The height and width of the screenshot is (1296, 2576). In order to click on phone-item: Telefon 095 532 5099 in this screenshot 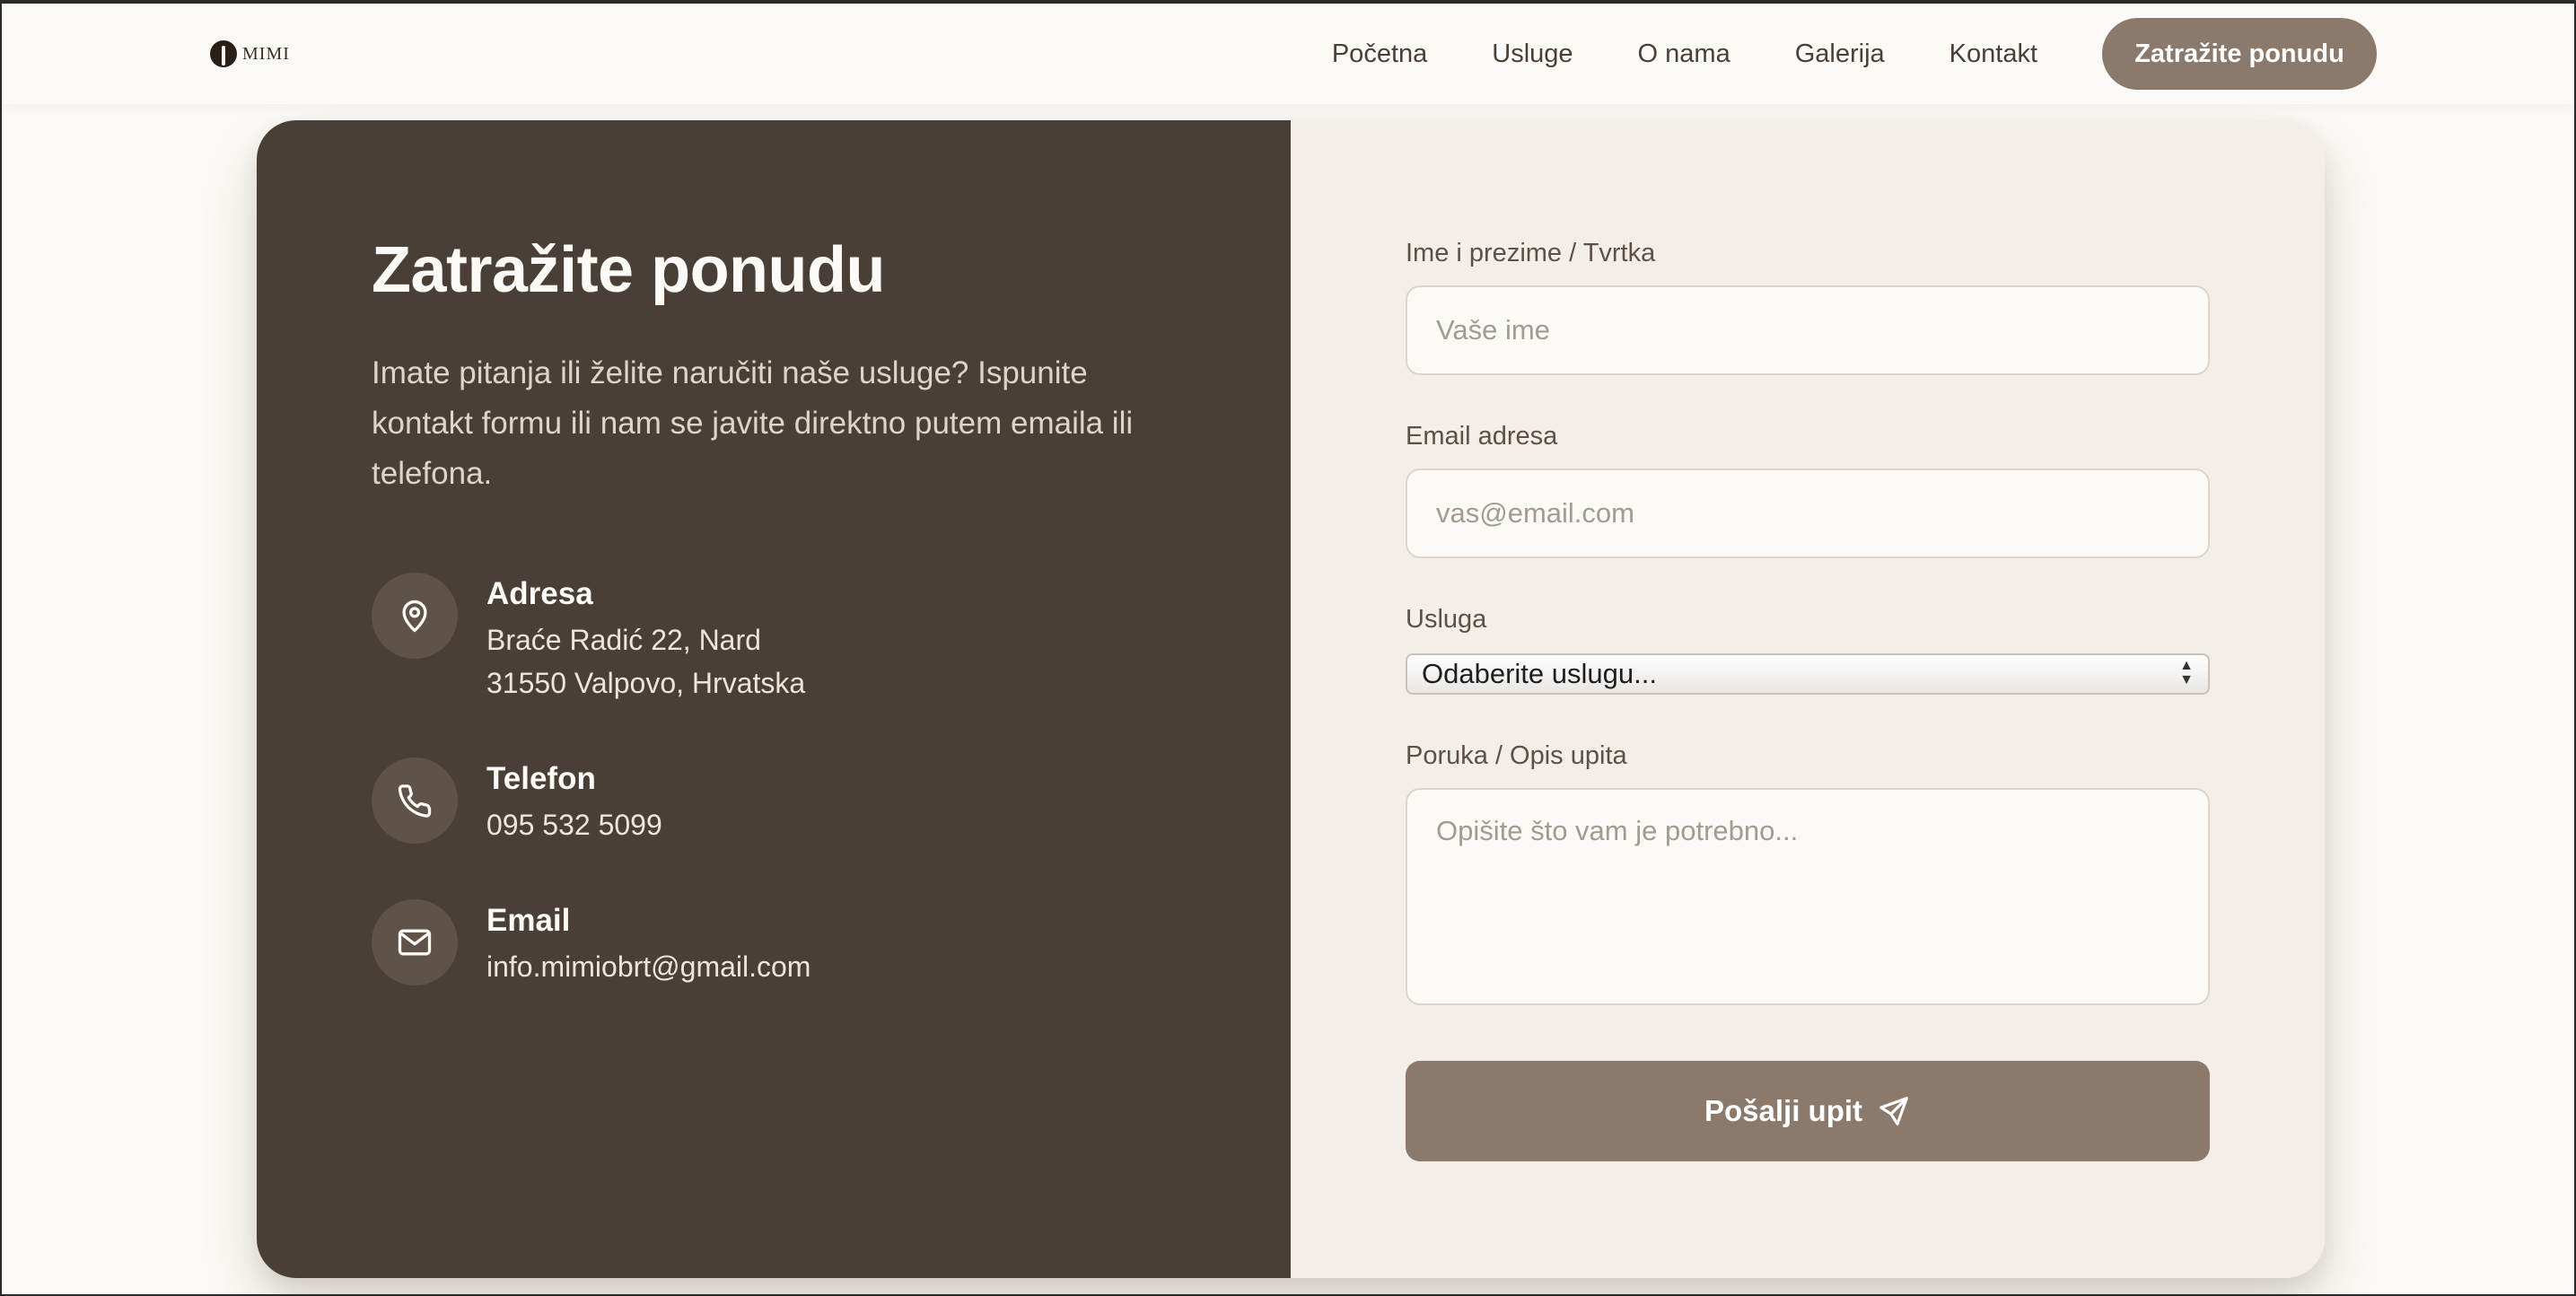, I will do `click(517, 800)`.